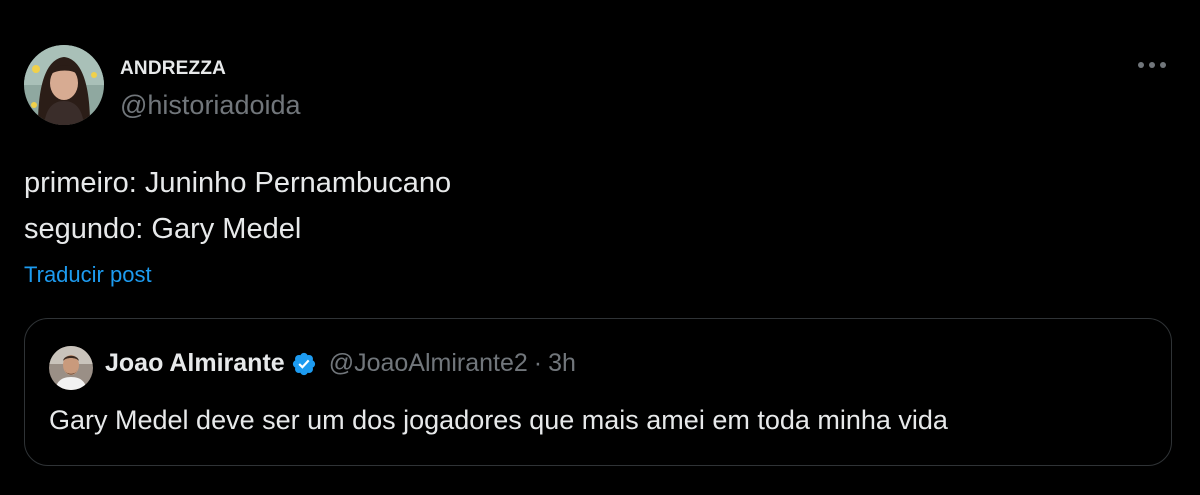 The height and width of the screenshot is (495, 1200). I want to click on quoted-author-avatar, so click(71, 368).